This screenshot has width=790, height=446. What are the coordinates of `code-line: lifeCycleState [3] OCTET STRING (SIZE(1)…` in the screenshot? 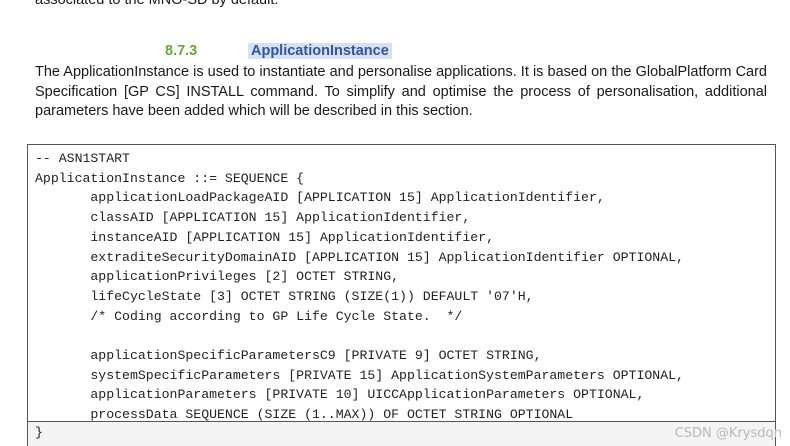 It's located at (284, 296).